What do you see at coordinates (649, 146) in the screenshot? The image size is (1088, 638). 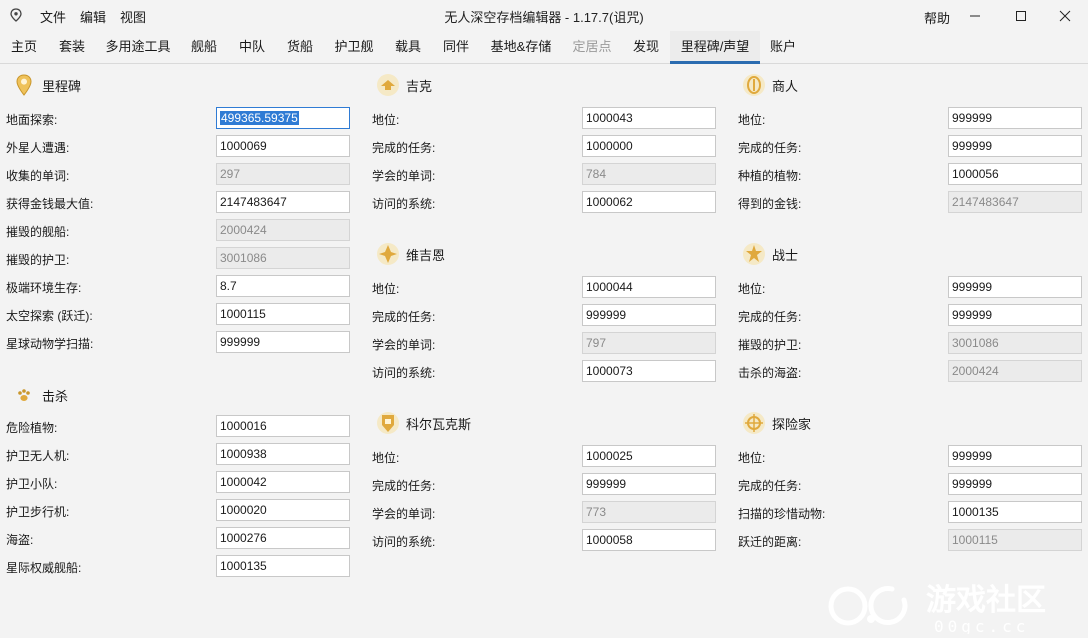 I see `gek-value-field: 1000000` at bounding box center [649, 146].